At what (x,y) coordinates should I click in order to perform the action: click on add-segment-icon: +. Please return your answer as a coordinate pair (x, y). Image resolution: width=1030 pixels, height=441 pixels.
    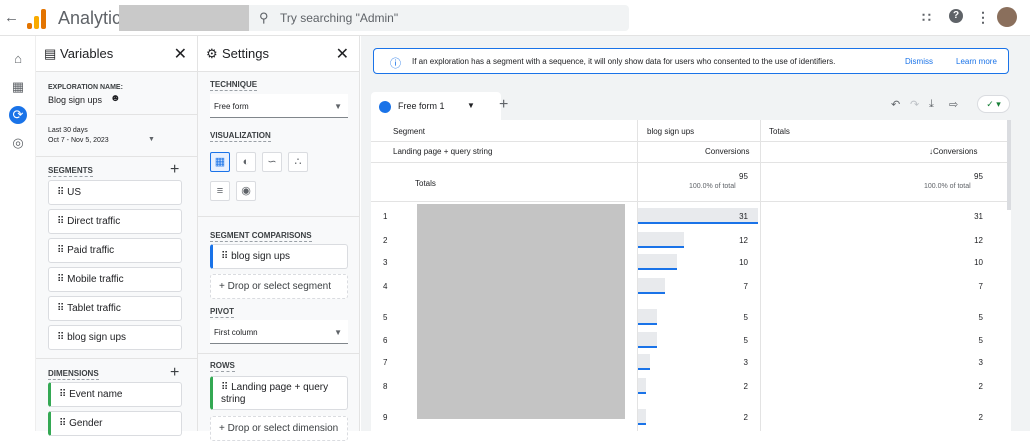
    Looking at the image, I should click on (174, 170).